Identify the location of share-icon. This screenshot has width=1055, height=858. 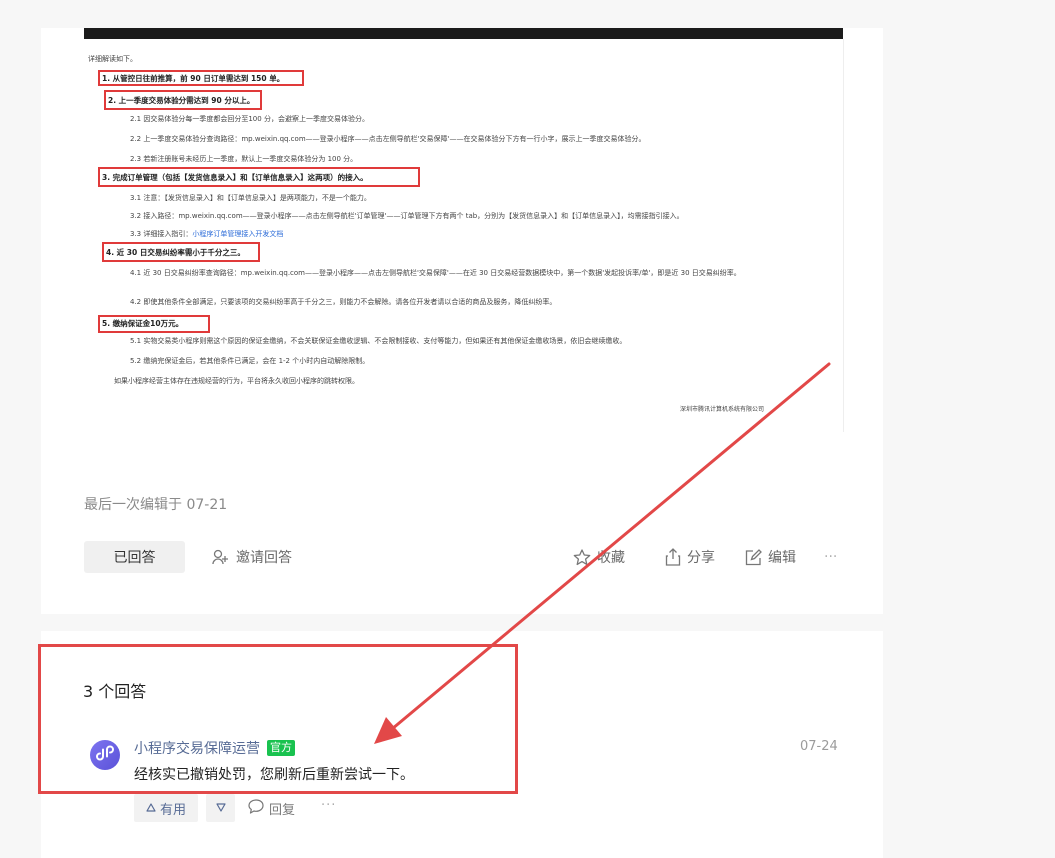
(673, 557).